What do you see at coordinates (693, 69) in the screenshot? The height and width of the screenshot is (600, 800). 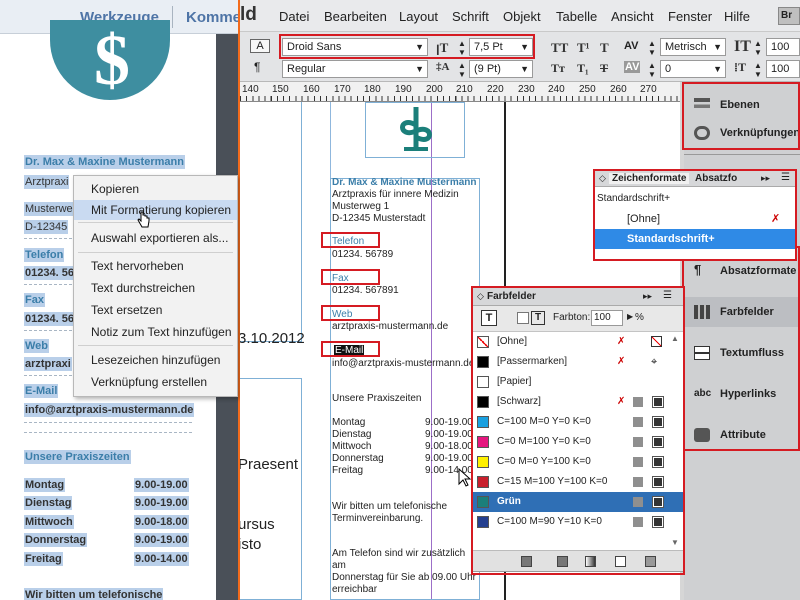 I see `tracking-select: 0 ▼` at bounding box center [693, 69].